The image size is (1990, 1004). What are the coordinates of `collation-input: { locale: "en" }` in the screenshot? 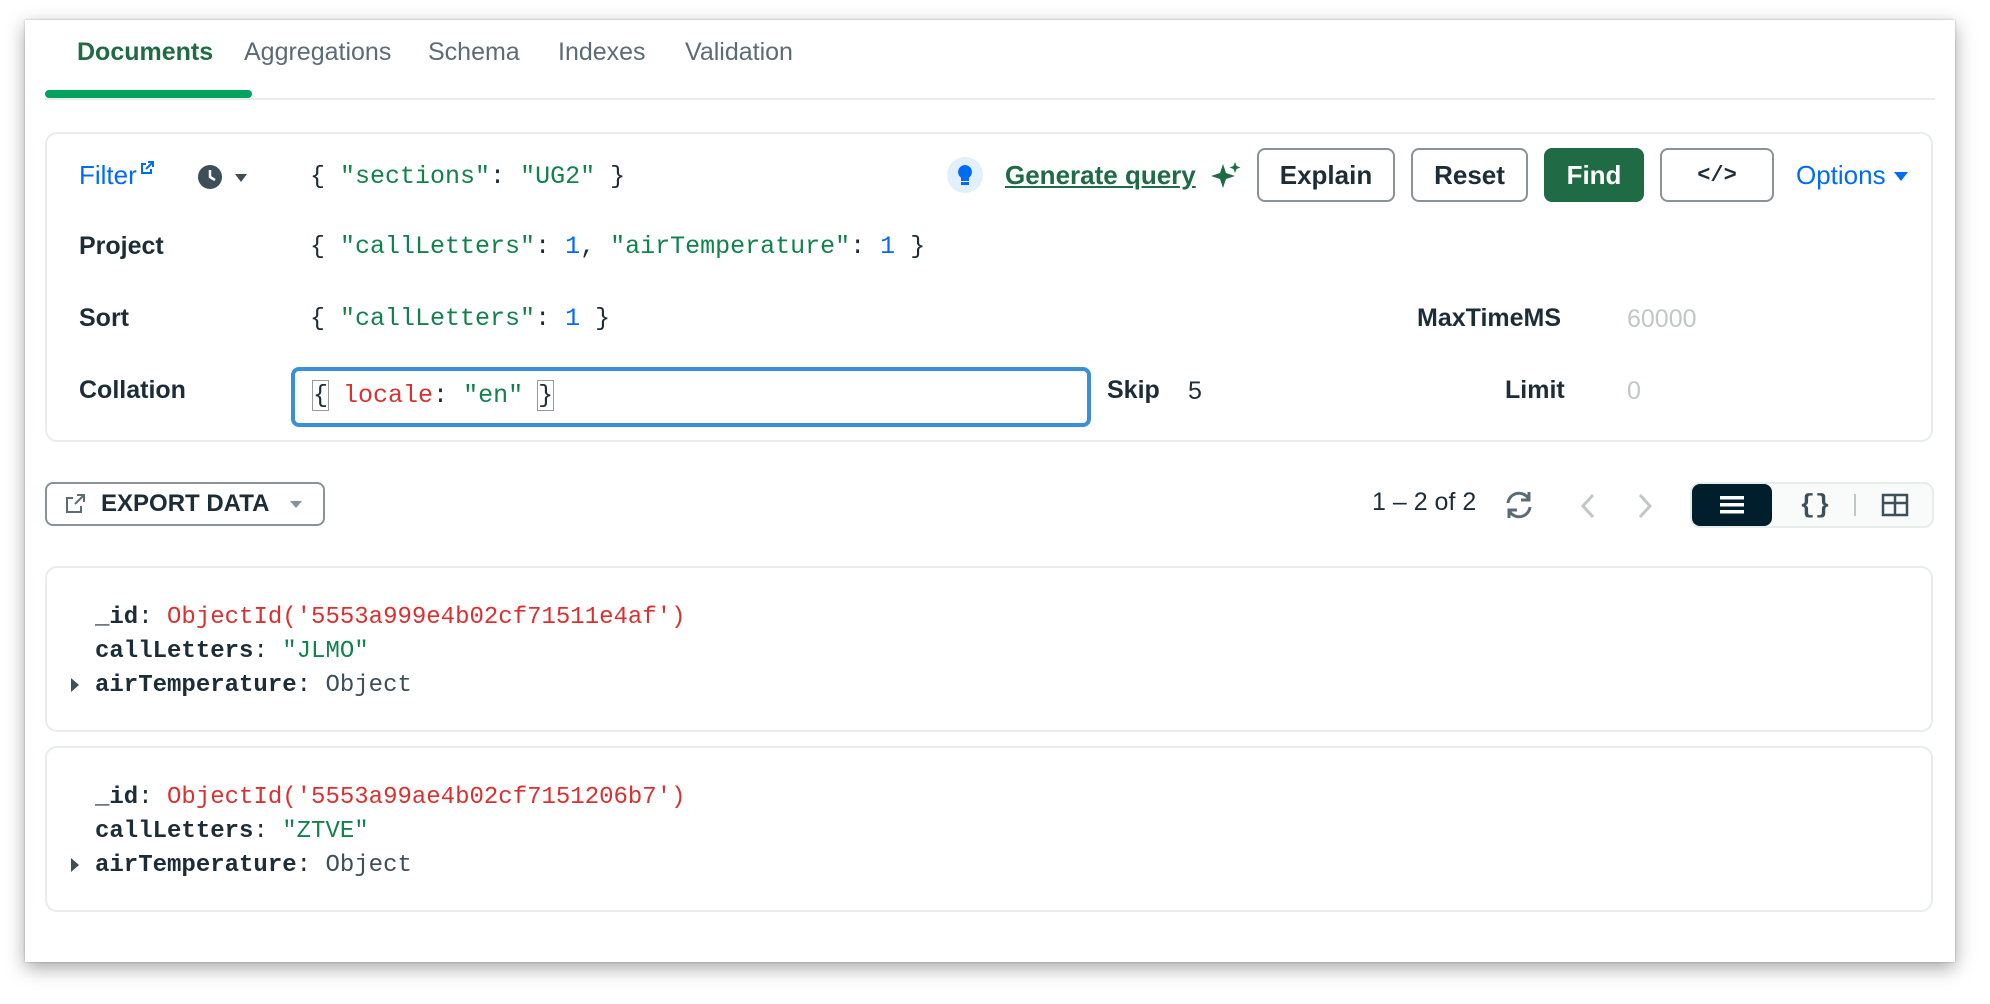 It's located at (691, 397).